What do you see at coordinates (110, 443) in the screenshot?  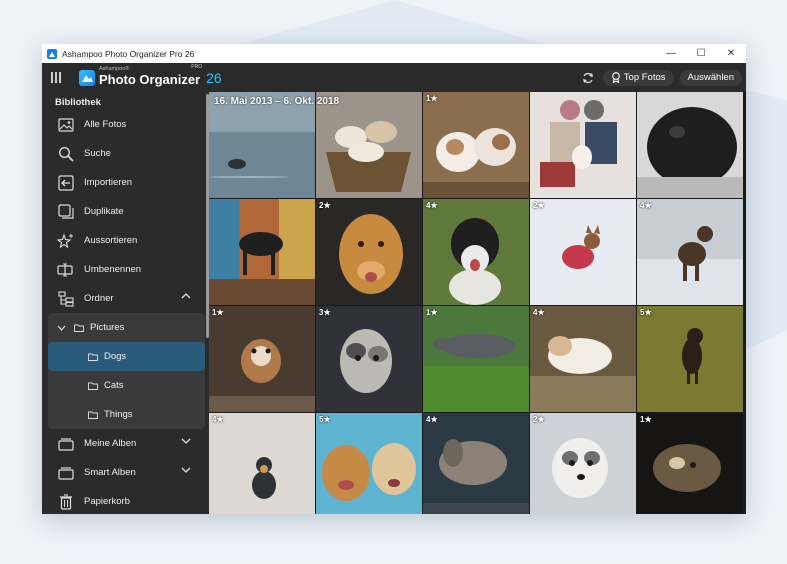 I see `sidebar-item-label: Meine Alben` at bounding box center [110, 443].